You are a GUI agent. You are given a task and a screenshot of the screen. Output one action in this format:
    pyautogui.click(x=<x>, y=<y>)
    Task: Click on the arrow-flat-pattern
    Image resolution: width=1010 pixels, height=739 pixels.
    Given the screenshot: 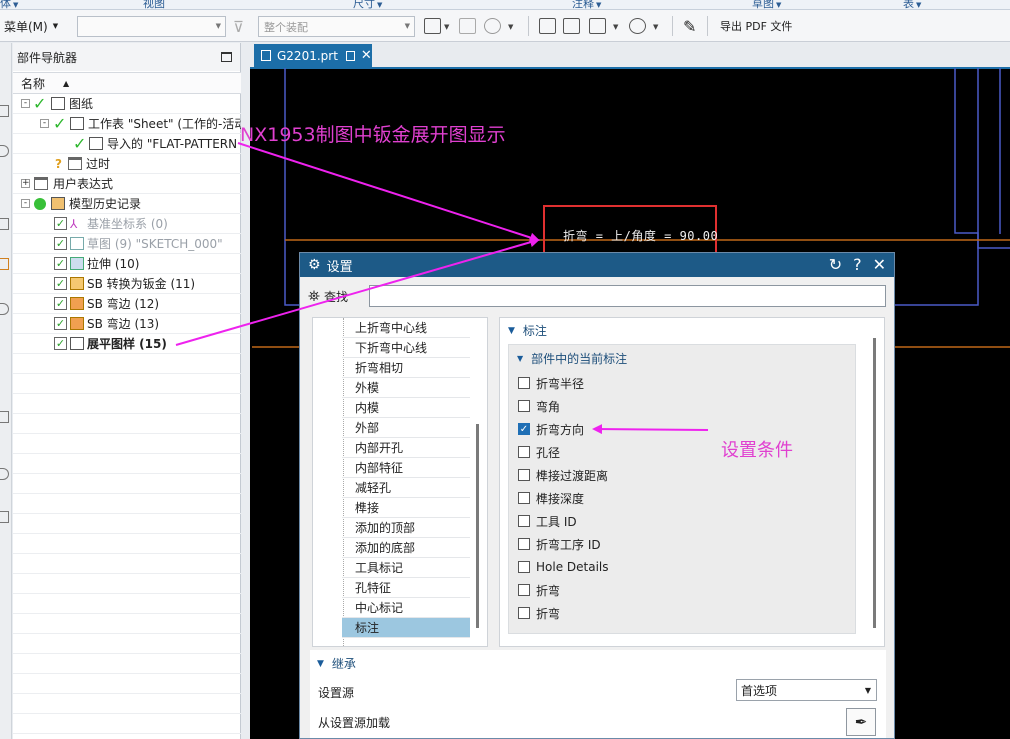 What is the action you would take?
    pyautogui.click(x=357, y=291)
    